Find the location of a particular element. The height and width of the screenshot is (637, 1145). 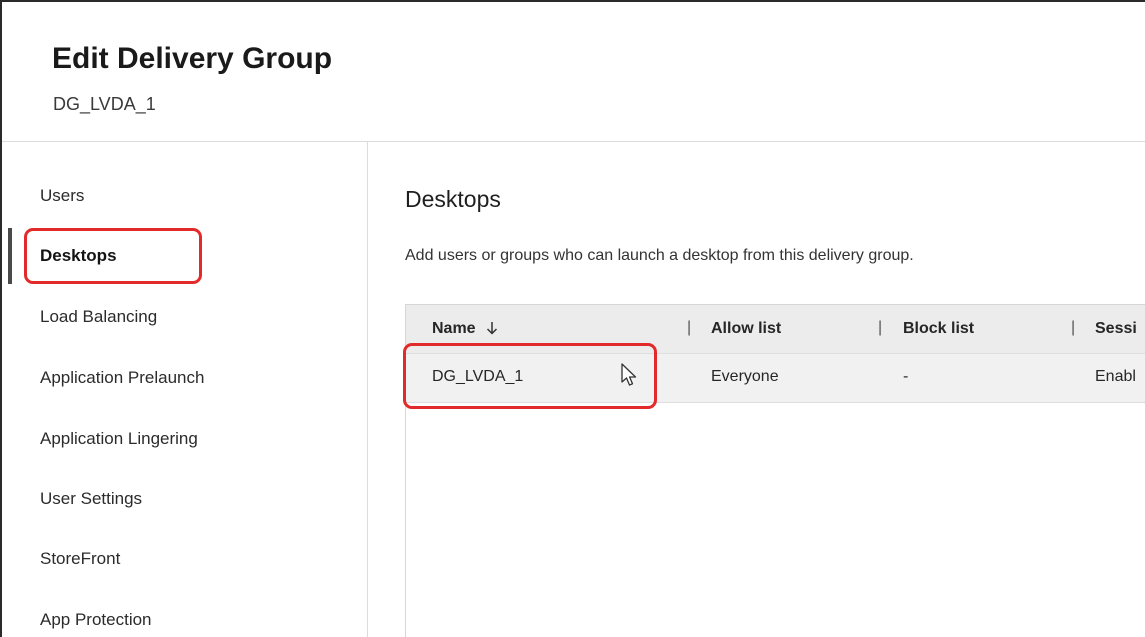

sidebar-item-application-lingering: Application Lingering is located at coordinates (119, 439).